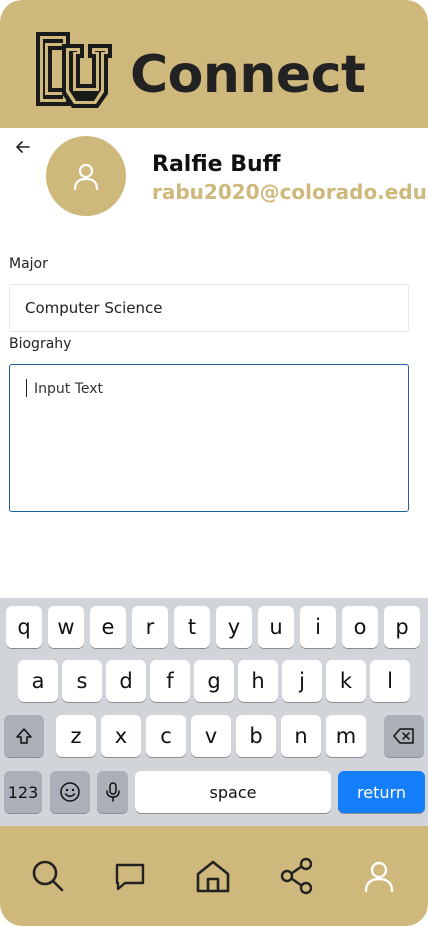  I want to click on biography-textarea: Input Text, so click(209, 438).